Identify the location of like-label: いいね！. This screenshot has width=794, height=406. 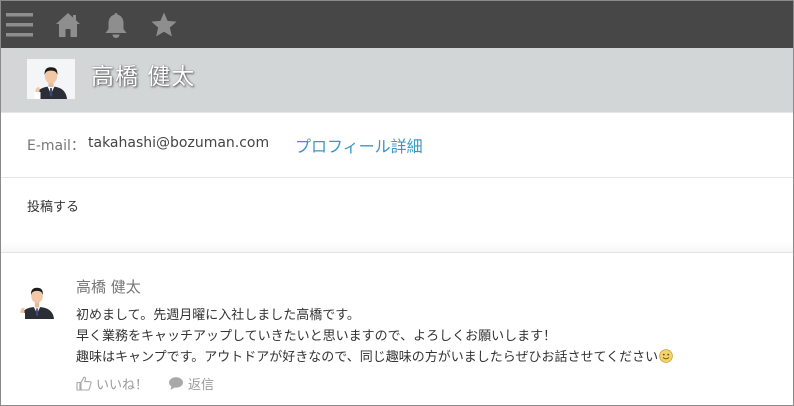
(122, 385).